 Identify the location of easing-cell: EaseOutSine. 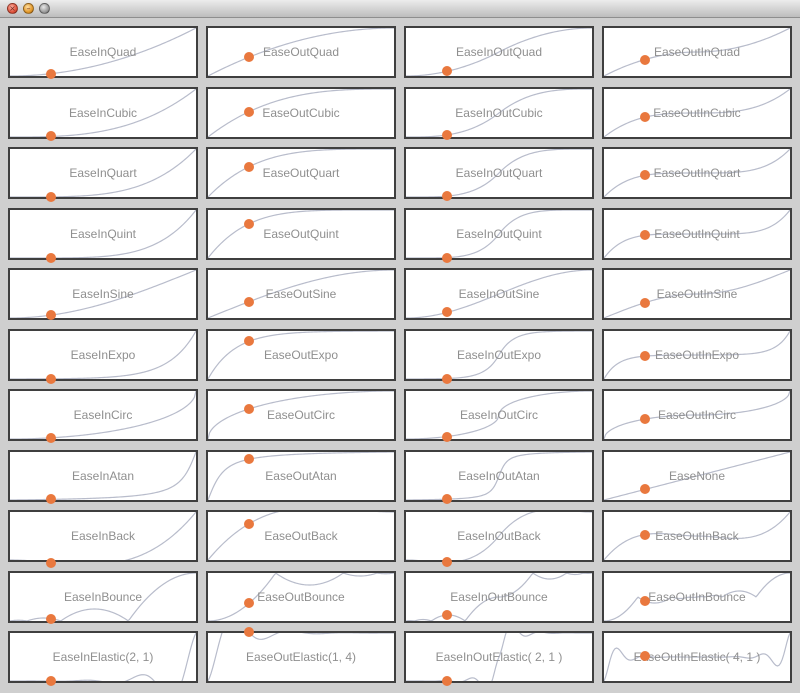
(301, 294).